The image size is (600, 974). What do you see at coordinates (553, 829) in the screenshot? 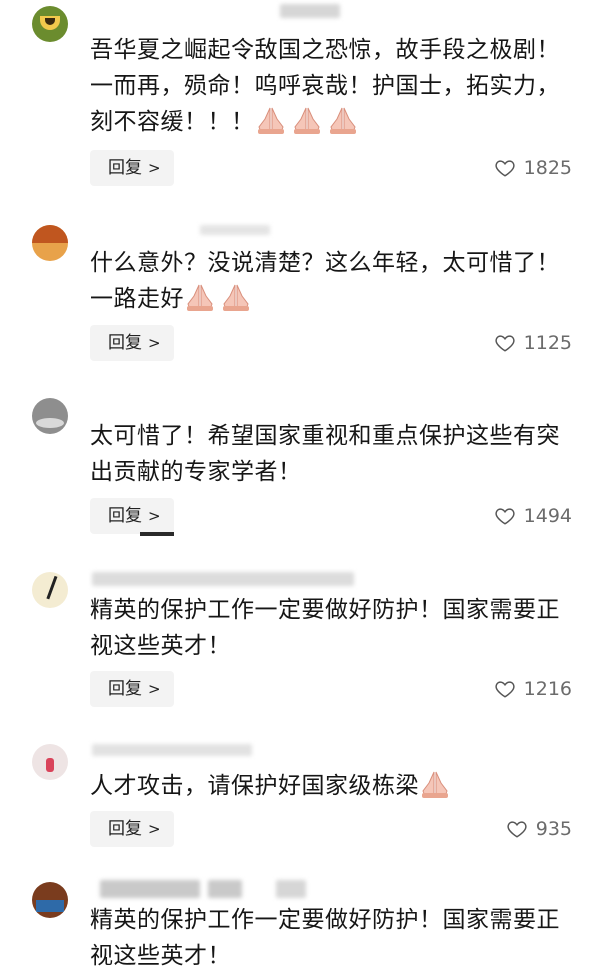
I see `like-count: 935` at bounding box center [553, 829].